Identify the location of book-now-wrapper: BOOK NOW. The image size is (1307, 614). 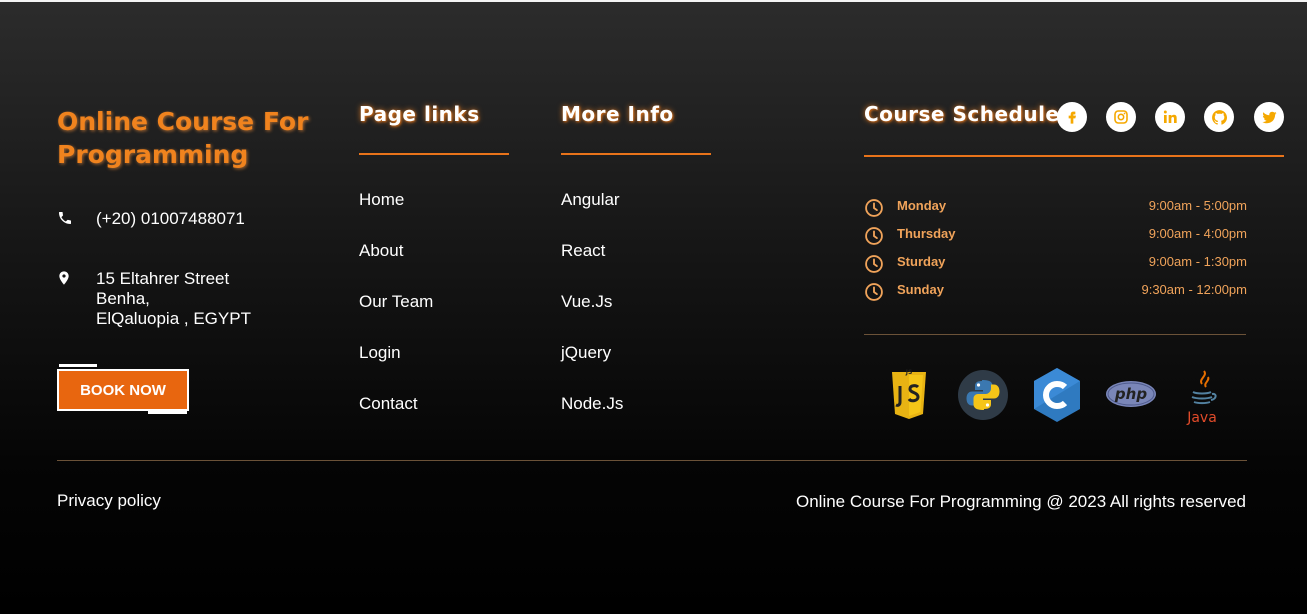
(124, 390).